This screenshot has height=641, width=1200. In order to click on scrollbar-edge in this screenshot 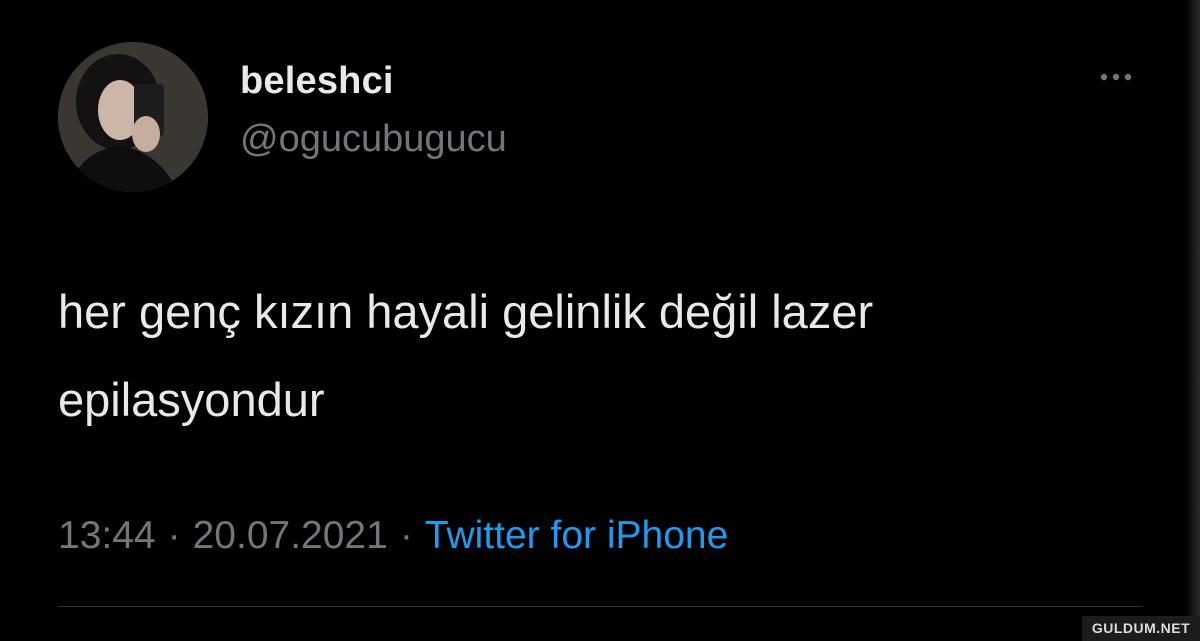, I will do `click(1193, 320)`.